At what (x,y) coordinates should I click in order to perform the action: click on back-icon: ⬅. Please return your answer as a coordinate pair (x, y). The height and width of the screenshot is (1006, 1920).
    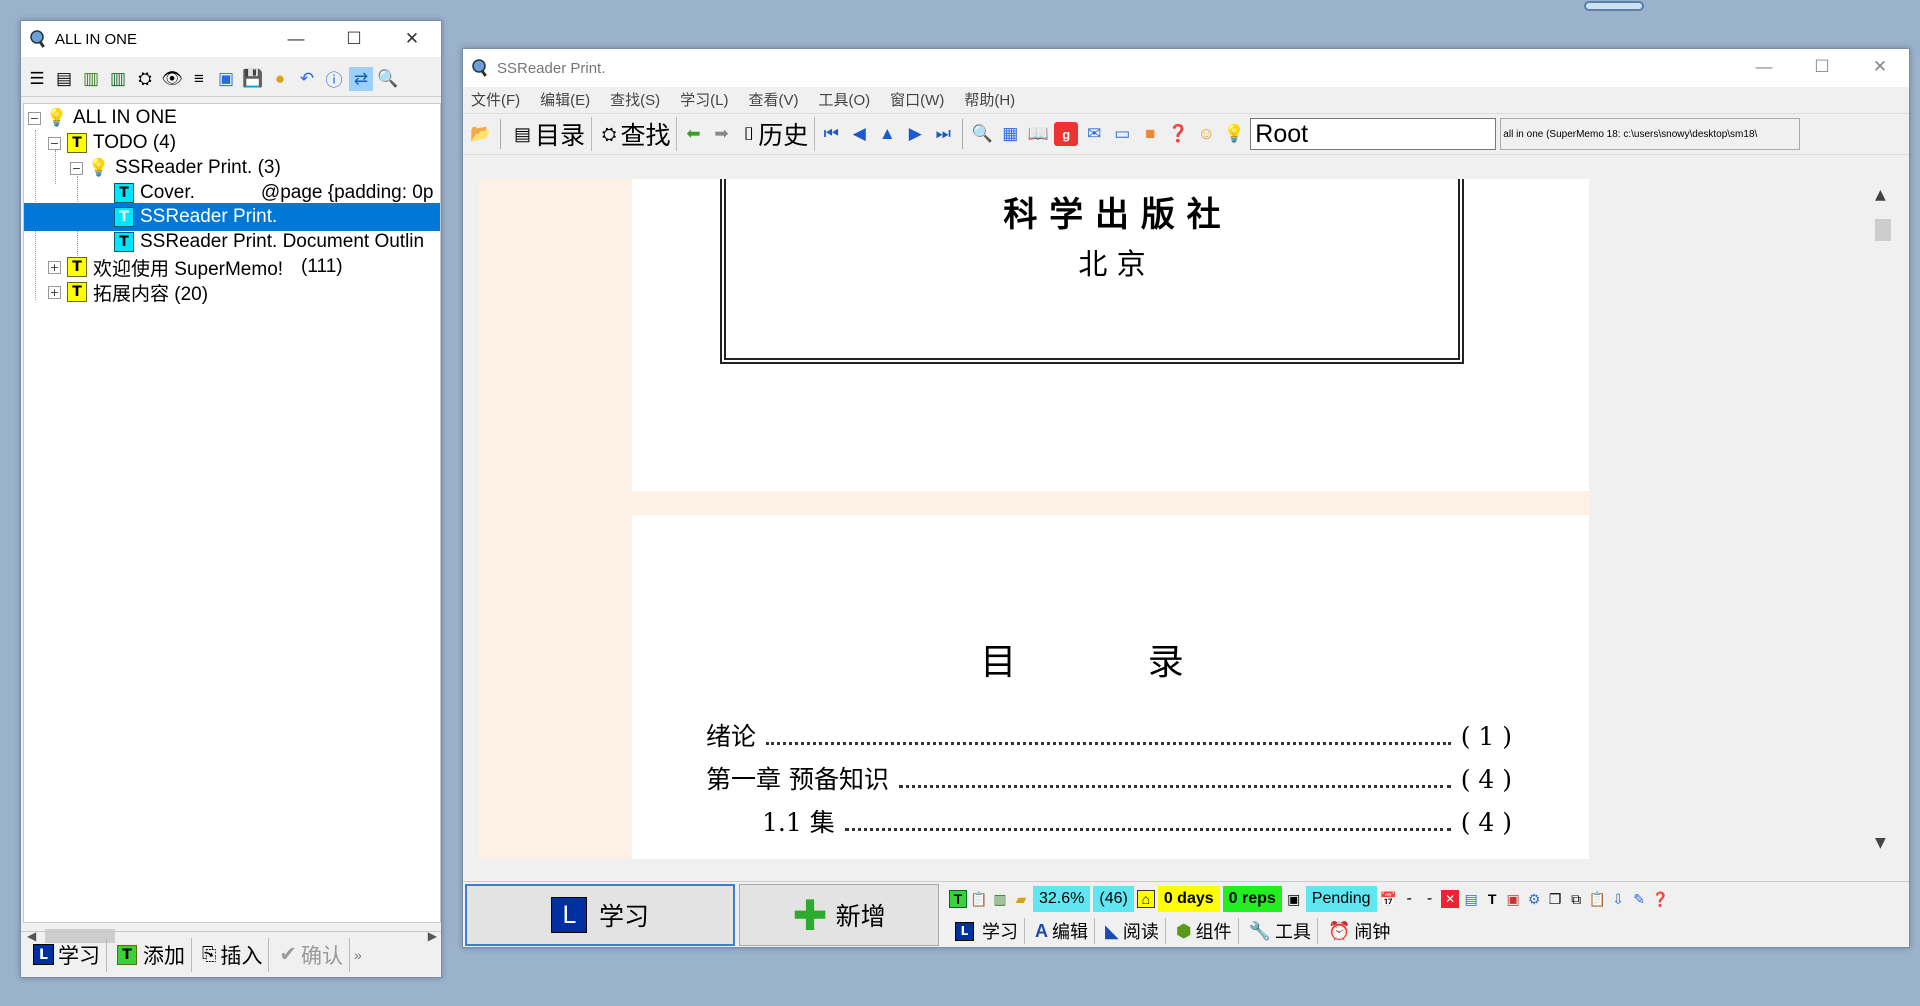
    Looking at the image, I should click on (693, 134).